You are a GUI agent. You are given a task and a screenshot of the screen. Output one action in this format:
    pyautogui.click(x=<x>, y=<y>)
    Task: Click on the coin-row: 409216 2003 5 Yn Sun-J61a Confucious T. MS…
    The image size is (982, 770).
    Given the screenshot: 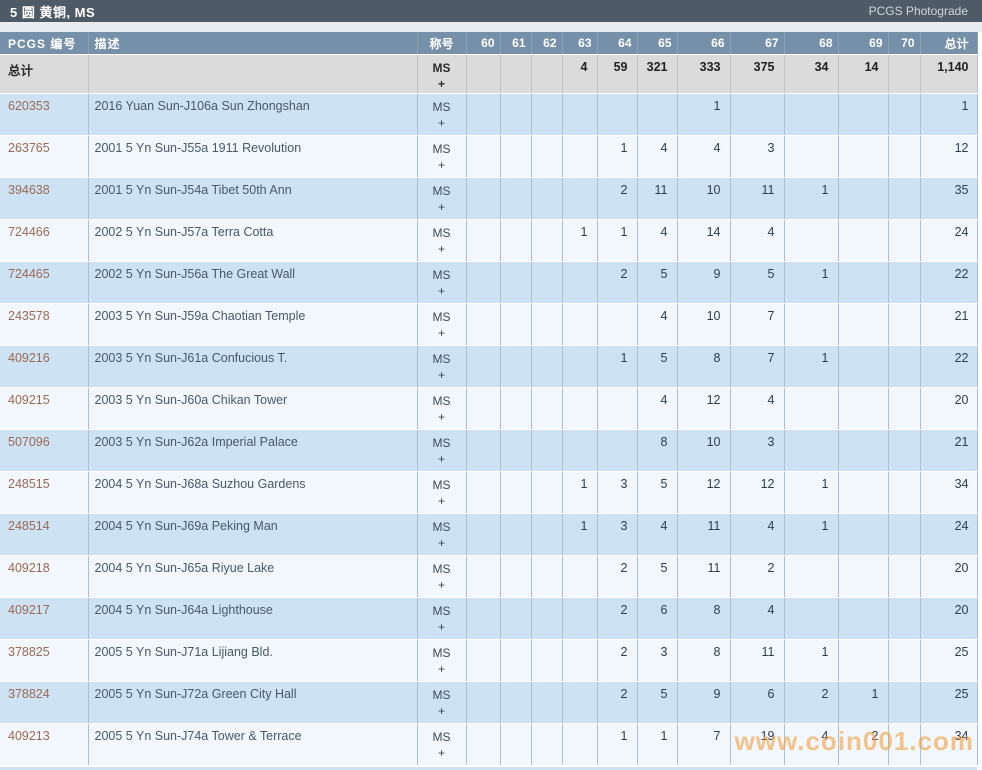 What is the action you would take?
    pyautogui.click(x=489, y=366)
    